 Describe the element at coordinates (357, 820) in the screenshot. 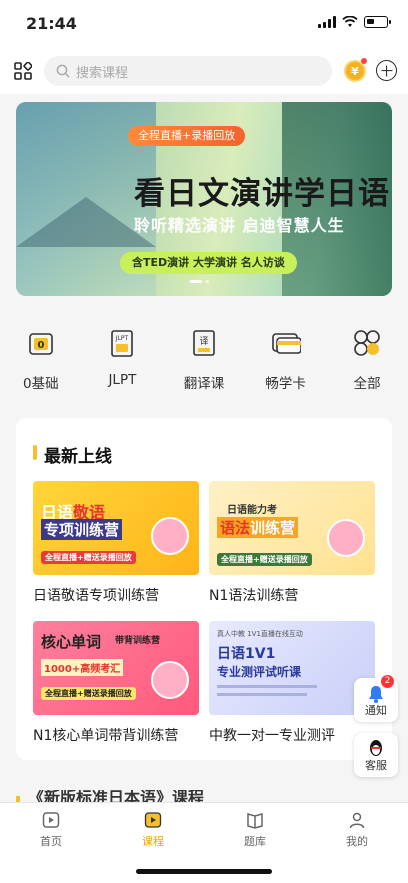

I see `user-icon` at that location.